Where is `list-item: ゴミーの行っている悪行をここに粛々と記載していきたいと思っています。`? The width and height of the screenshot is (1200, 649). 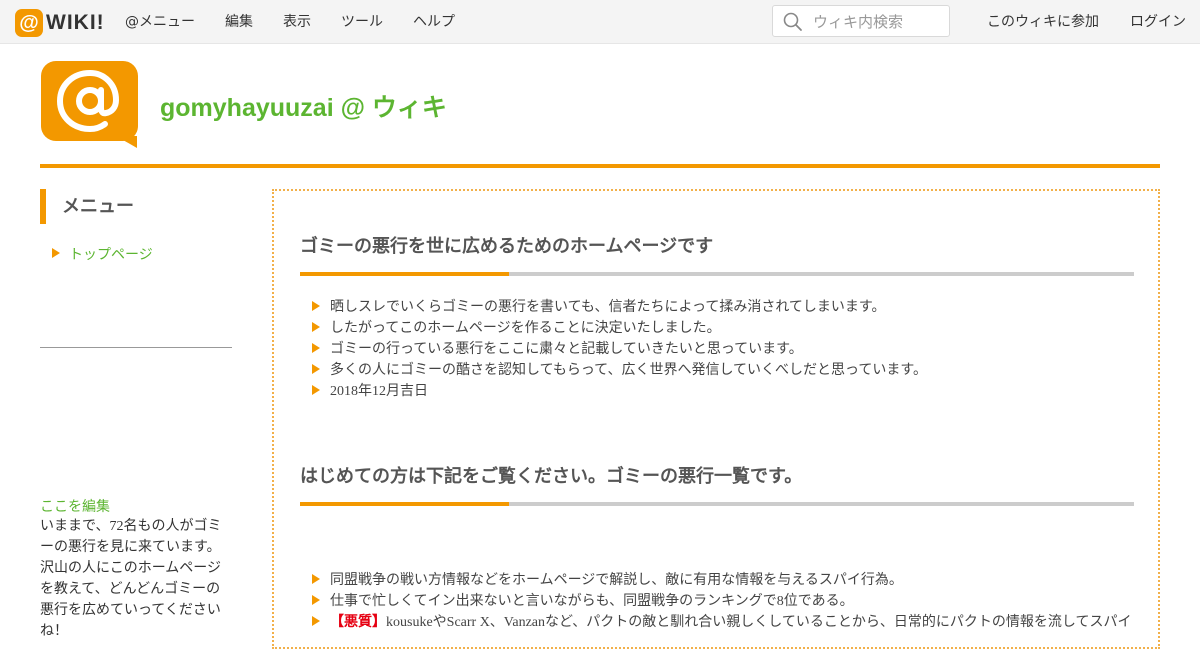
list-item: ゴミーの行っている悪行をここに粛々と記載していきたいと思っています。 is located at coordinates (619, 349).